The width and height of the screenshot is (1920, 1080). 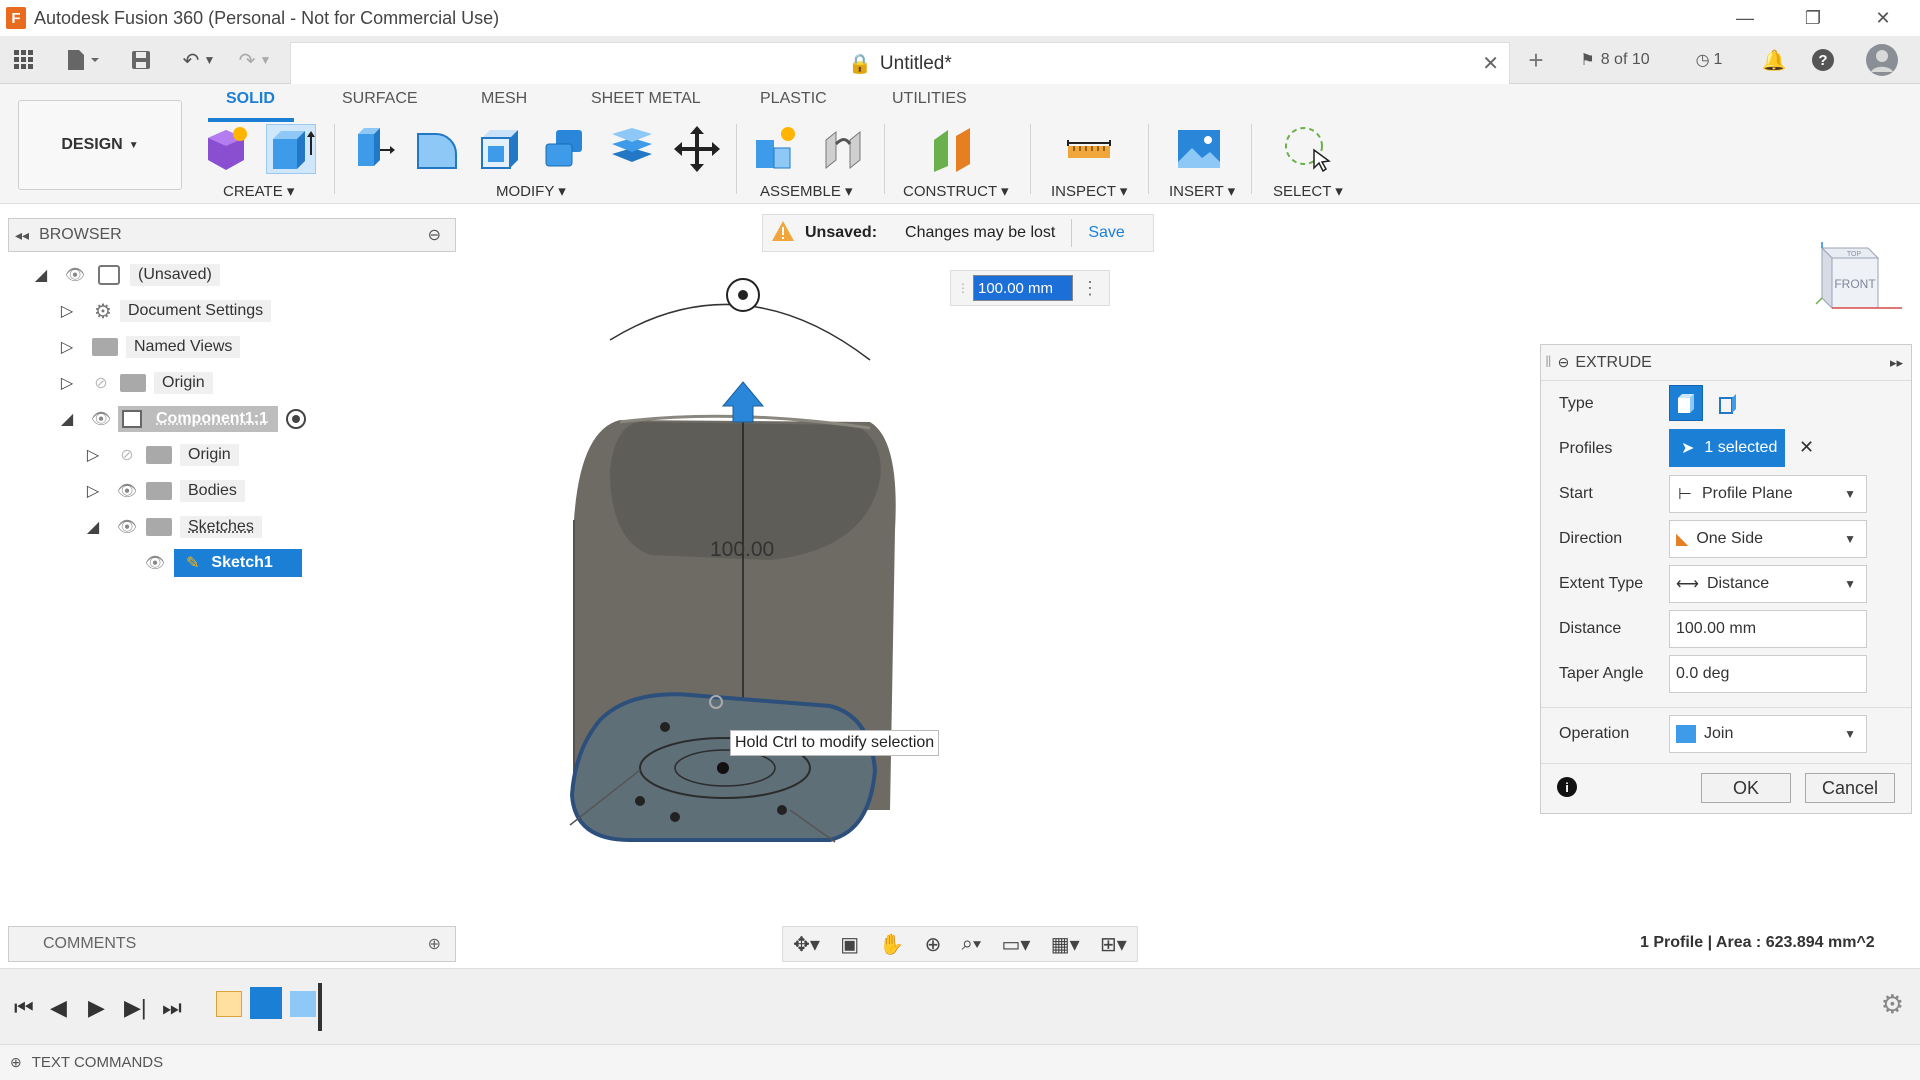 I want to click on group-create: CREATE ▾, so click(x=258, y=191).